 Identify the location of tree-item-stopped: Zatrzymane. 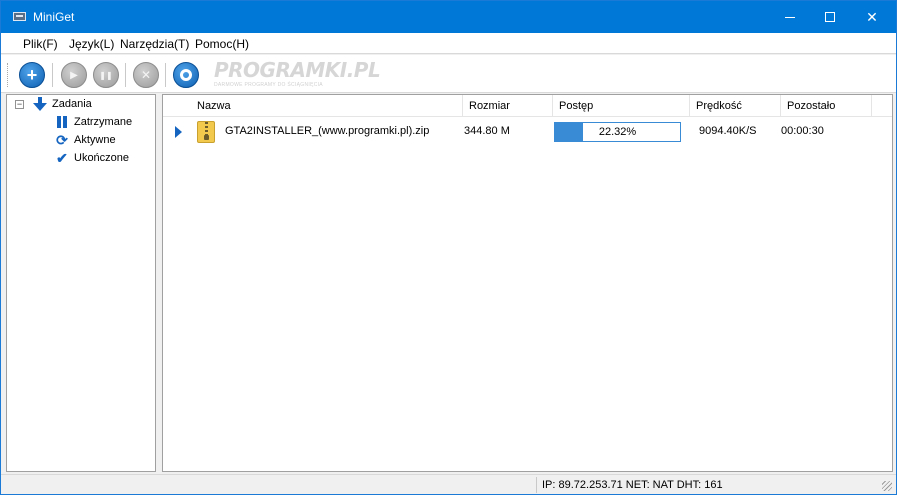
(93, 122).